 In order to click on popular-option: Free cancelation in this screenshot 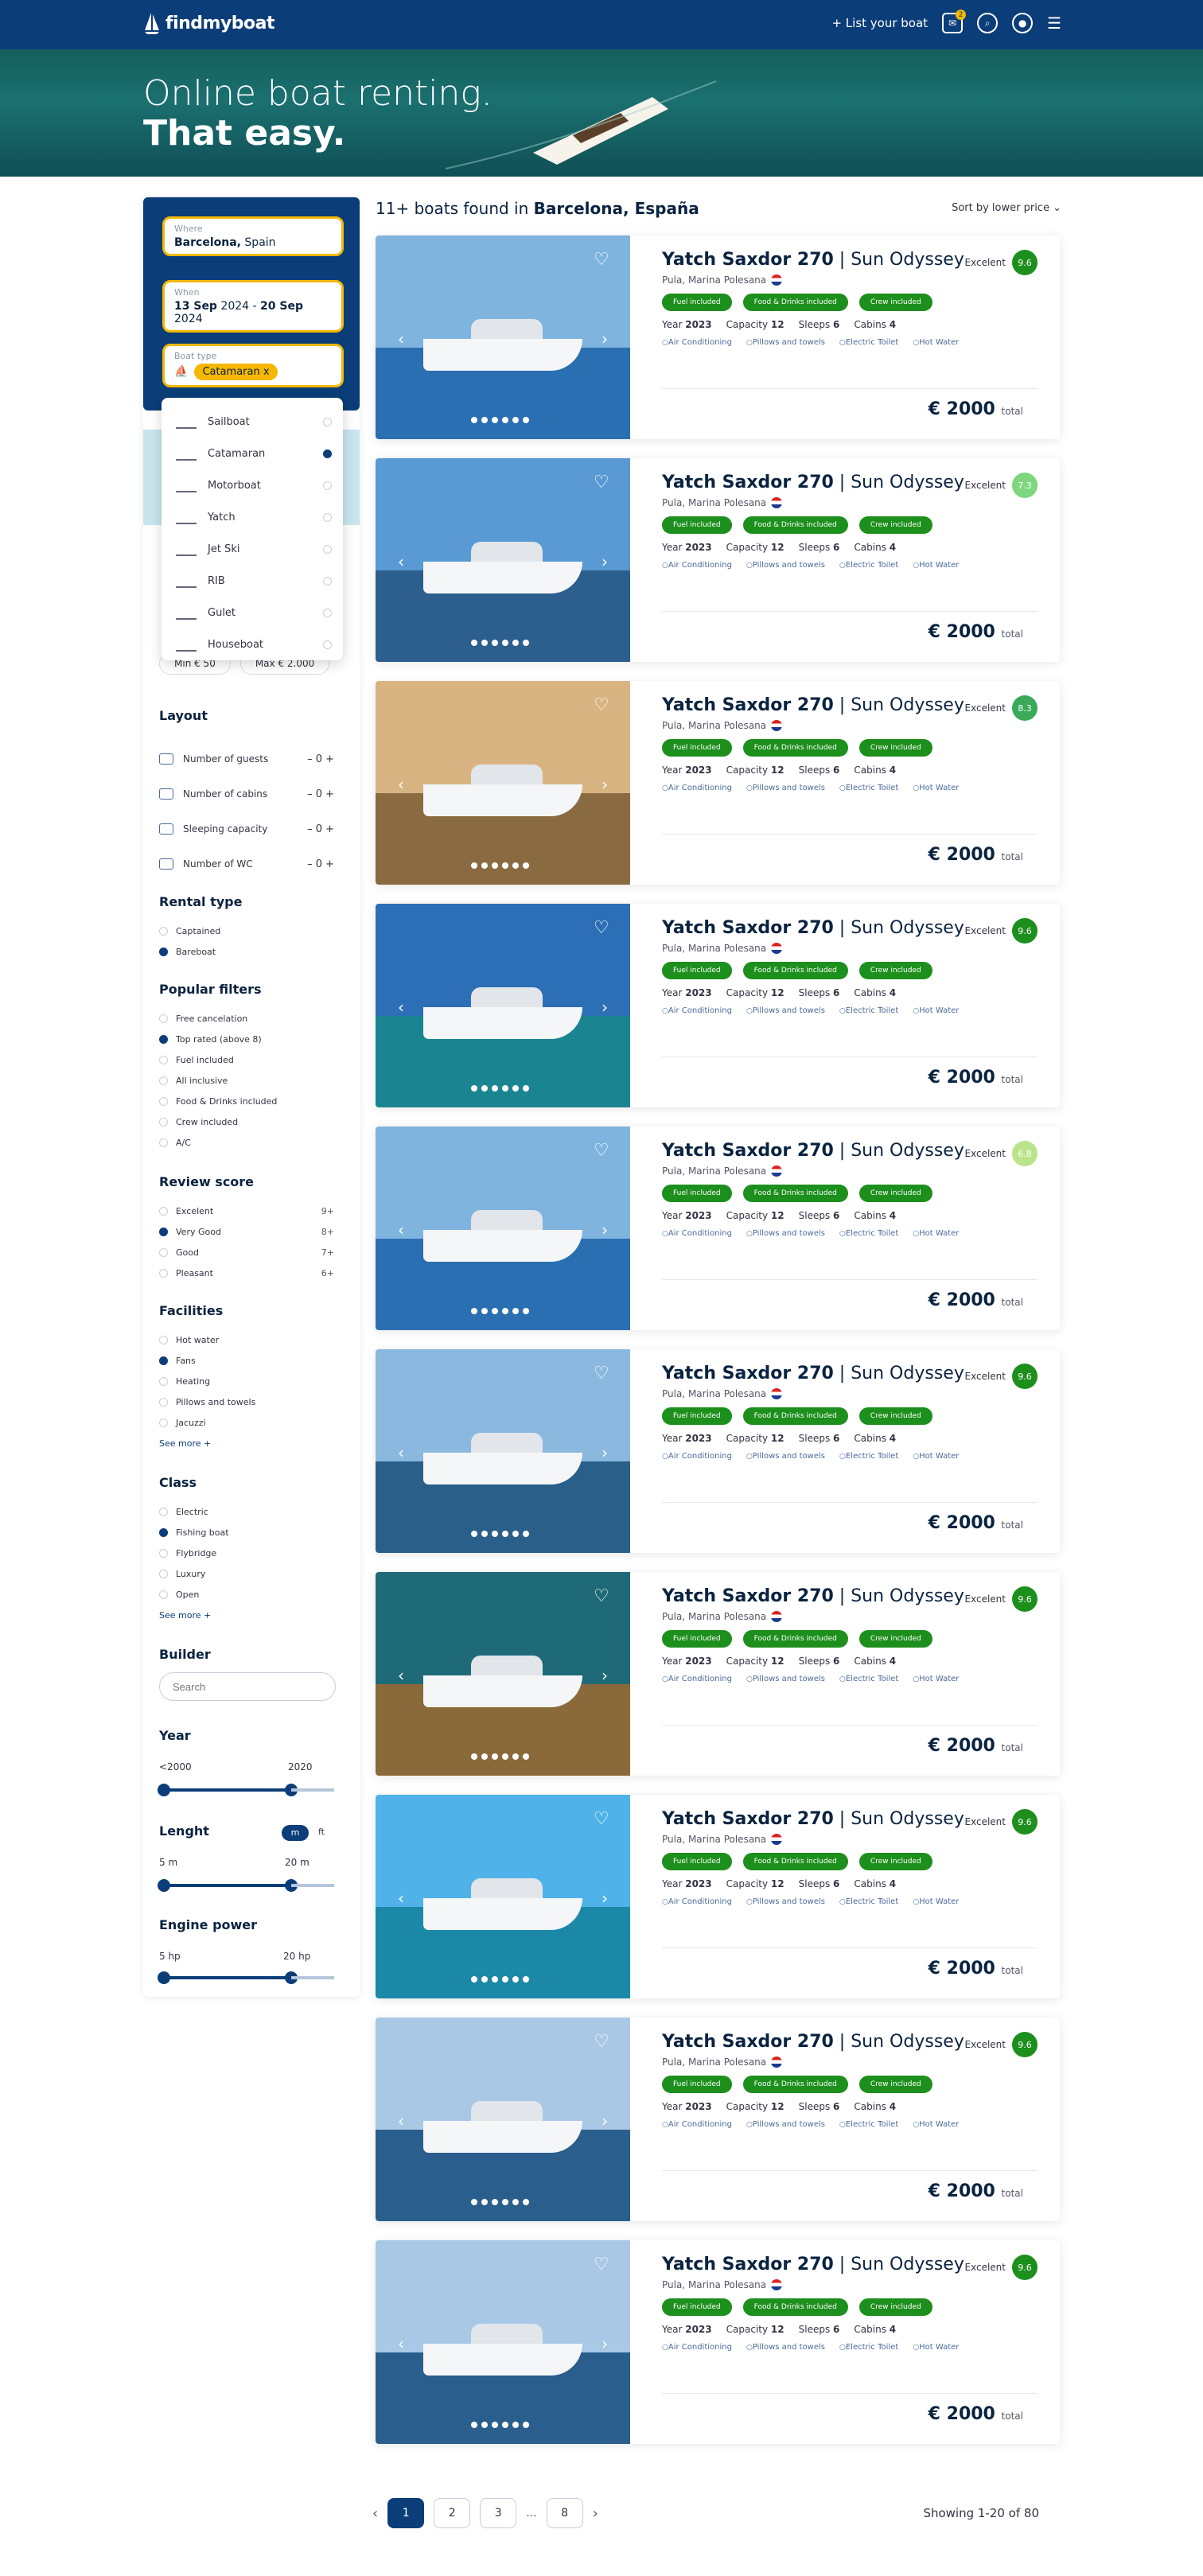, I will do `click(247, 1019)`.